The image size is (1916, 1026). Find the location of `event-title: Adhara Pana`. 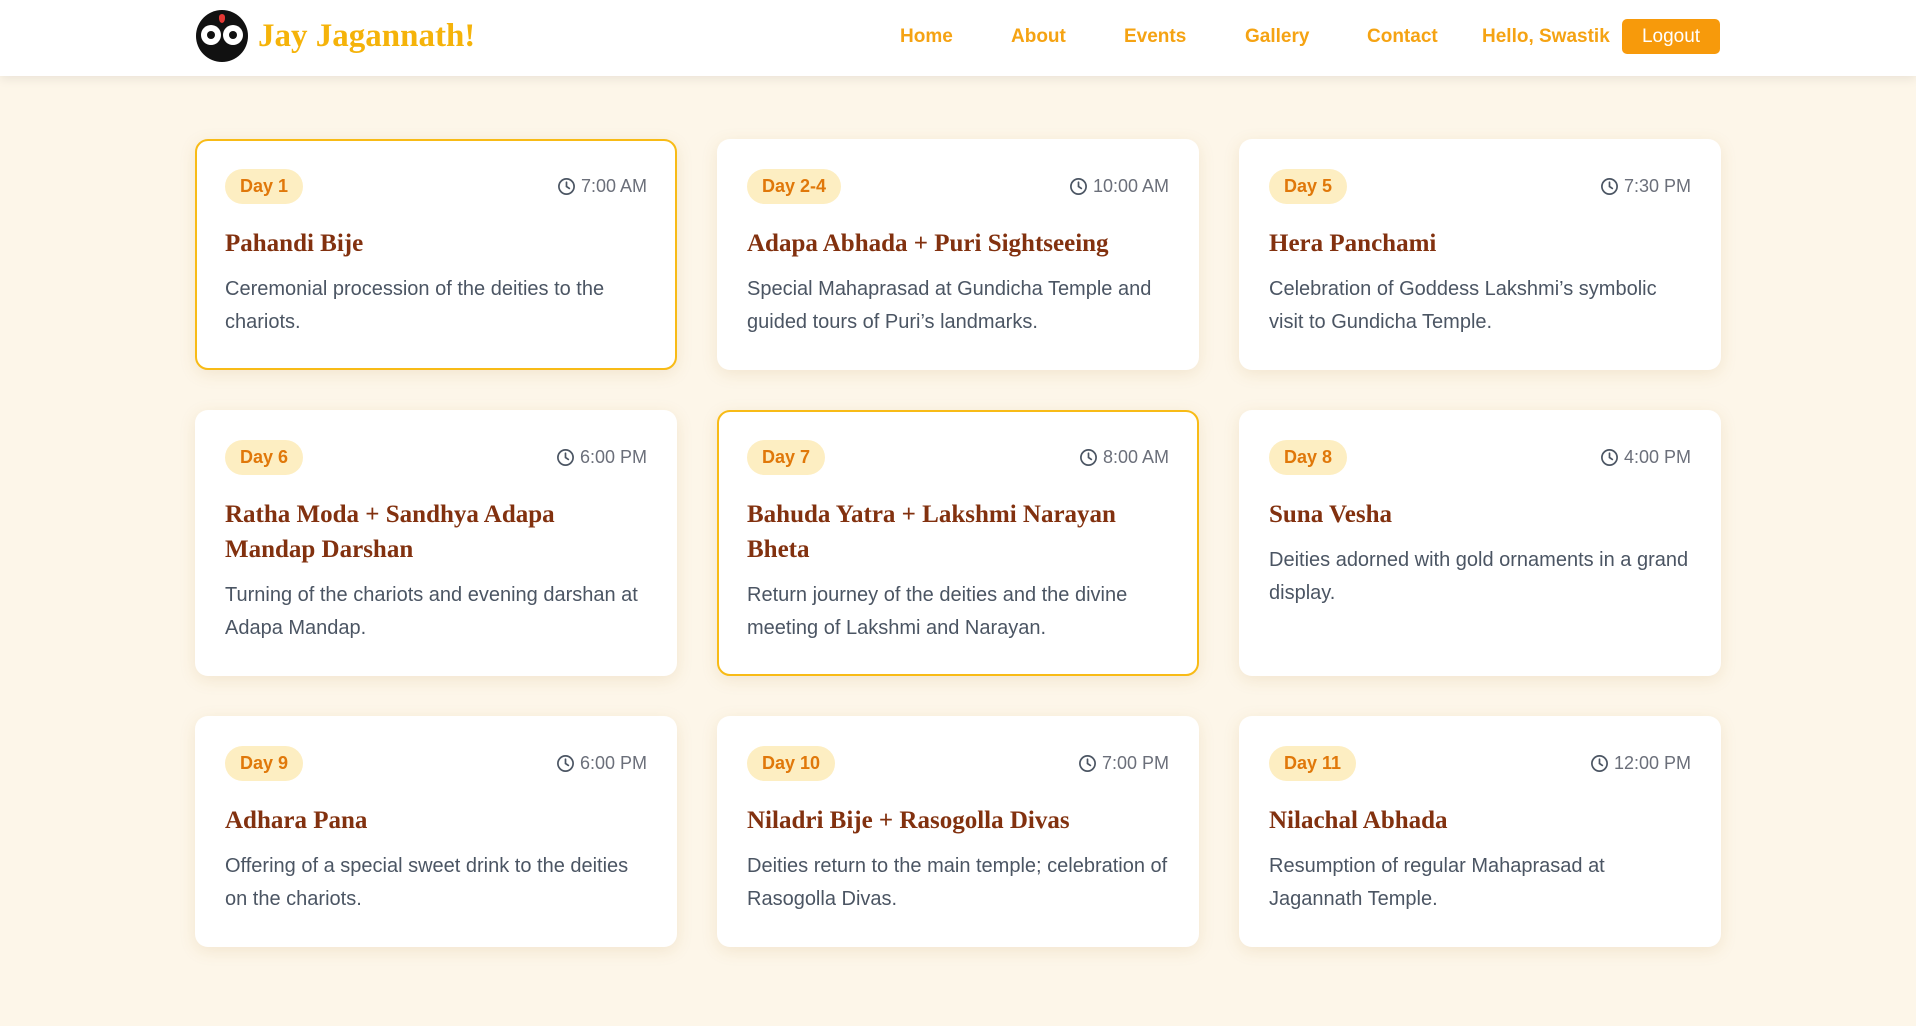

event-title: Adhara Pana is located at coordinates (296, 820).